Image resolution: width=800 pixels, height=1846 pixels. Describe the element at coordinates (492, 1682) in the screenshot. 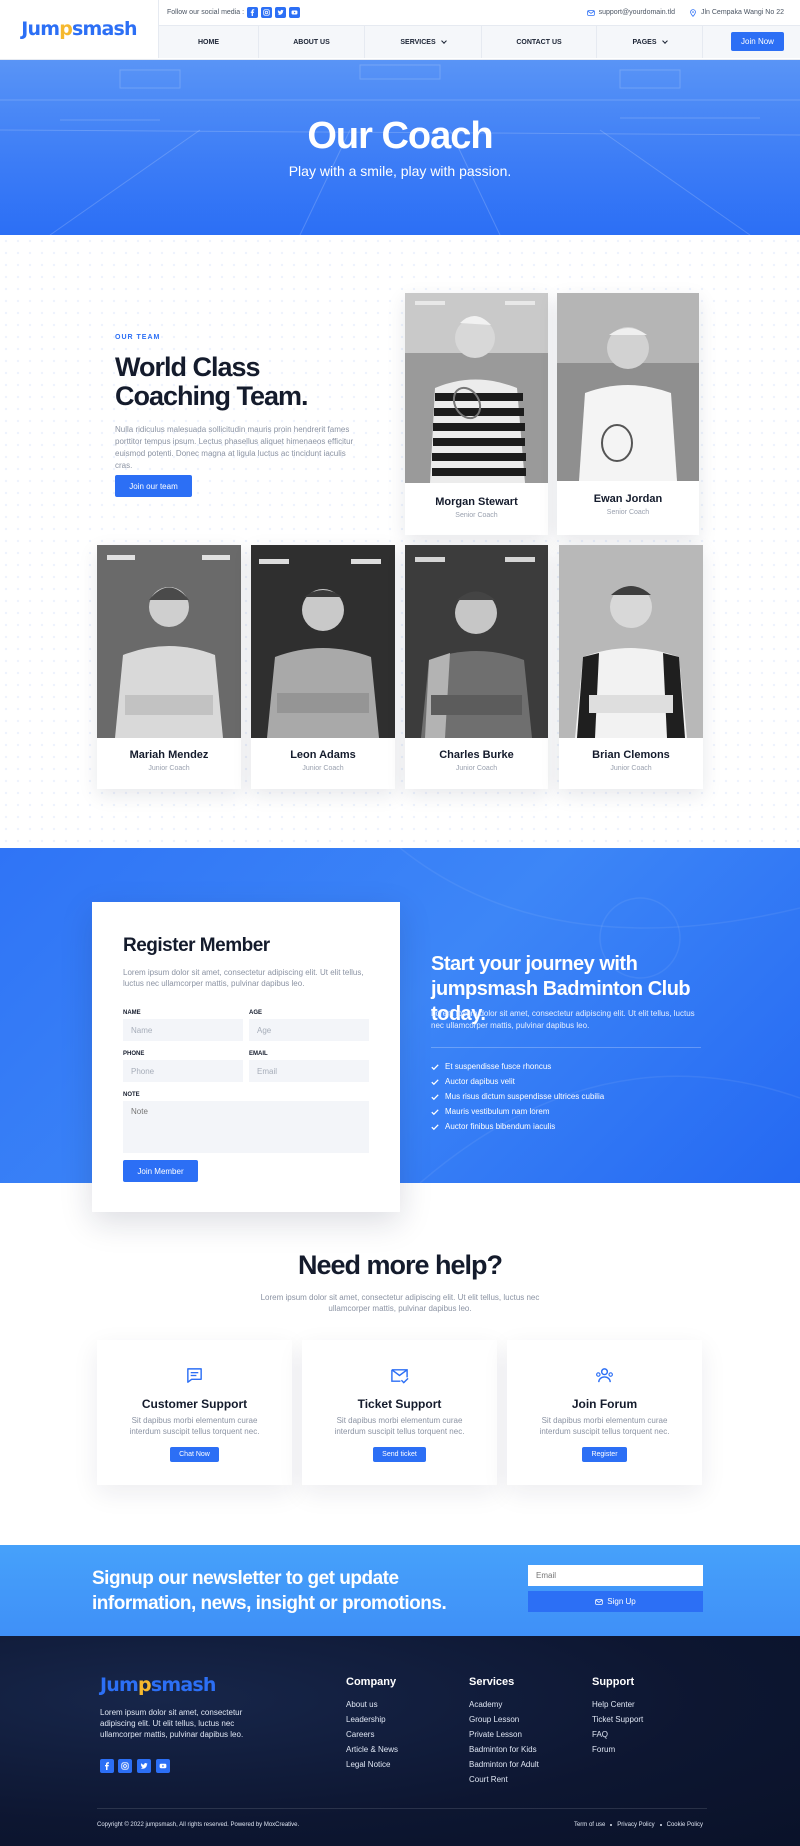

I see `footer-col-title: Services` at that location.